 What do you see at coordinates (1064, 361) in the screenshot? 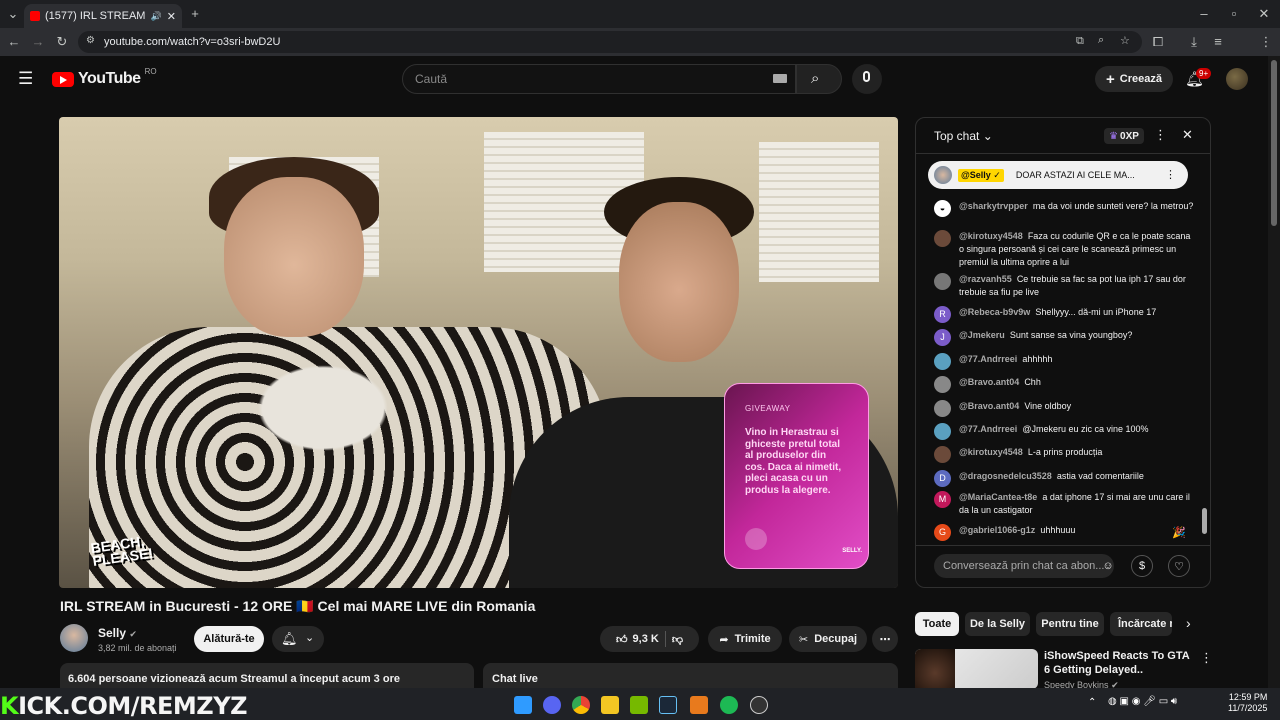
I see `chat-message: @77.Andrreei ahhhhh` at bounding box center [1064, 361].